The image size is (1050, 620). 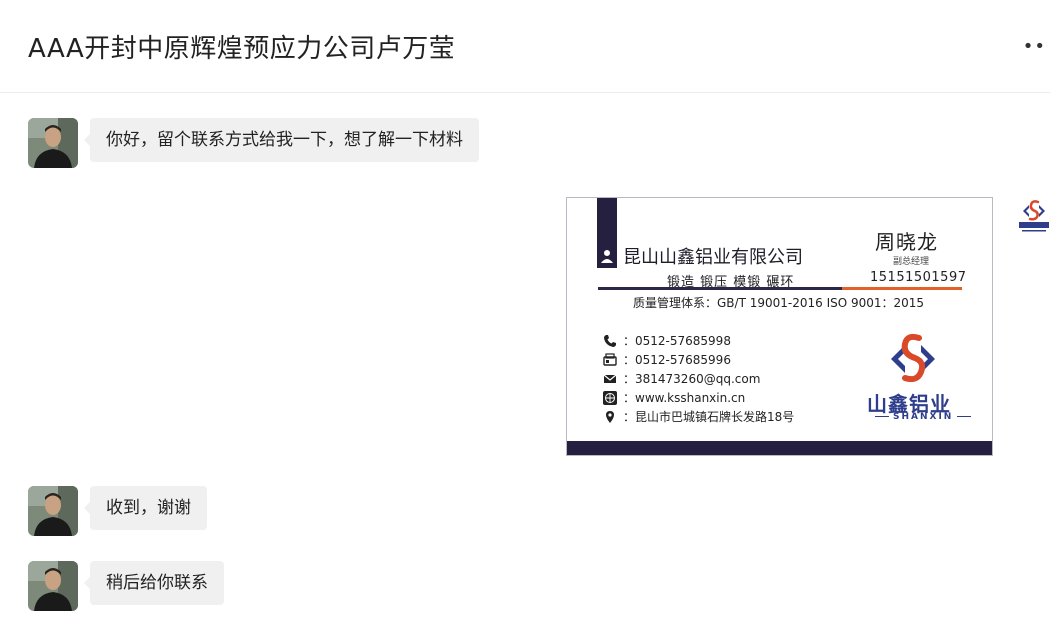 I want to click on card-logo-en: SHANXIN, so click(x=923, y=417).